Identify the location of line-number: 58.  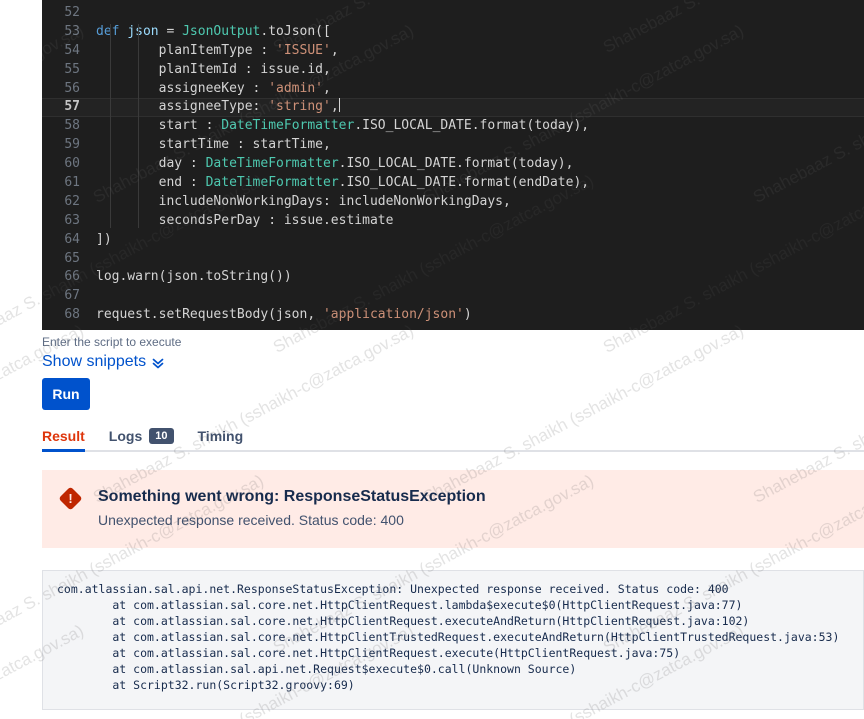
(72, 126).